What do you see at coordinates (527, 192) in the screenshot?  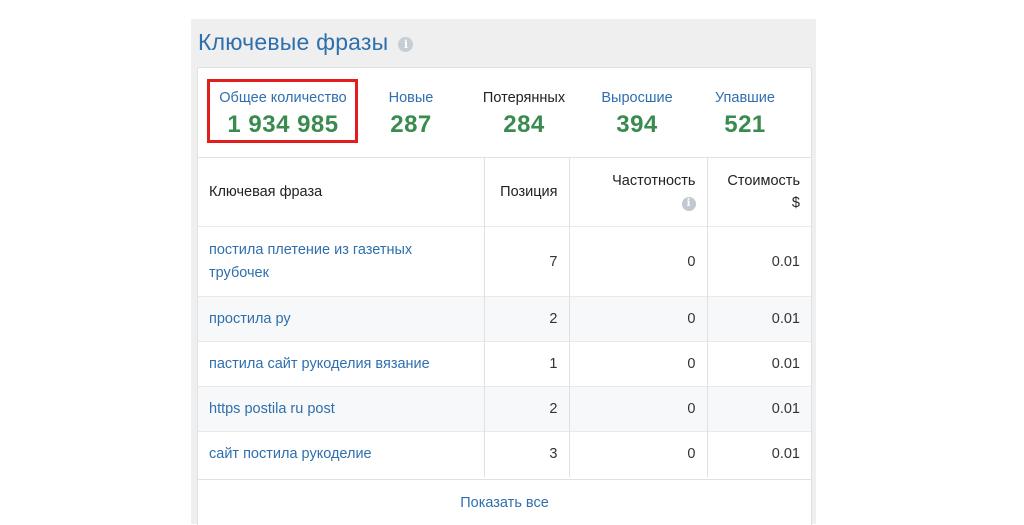 I see `col-header-position: Позиция` at bounding box center [527, 192].